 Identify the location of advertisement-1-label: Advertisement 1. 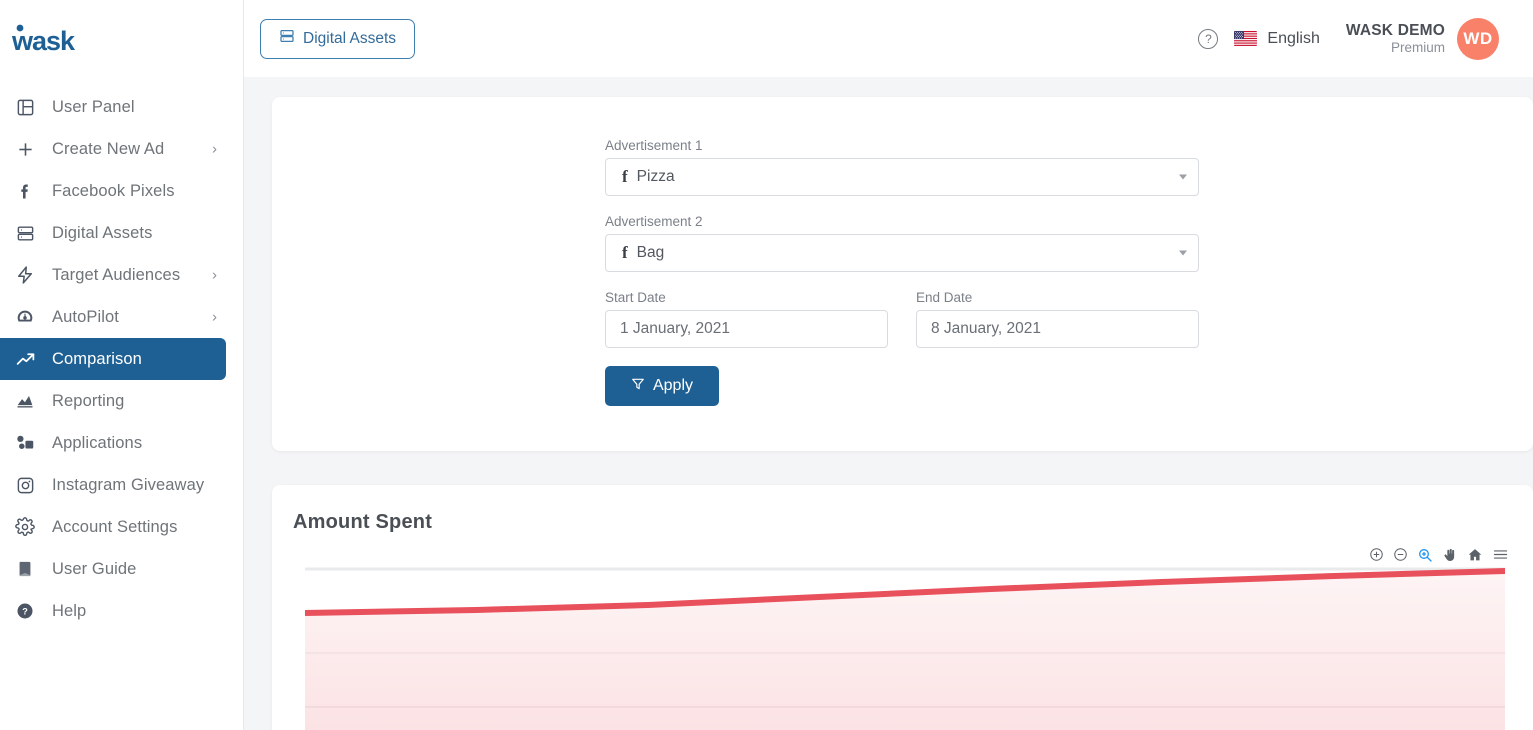
(654, 145).